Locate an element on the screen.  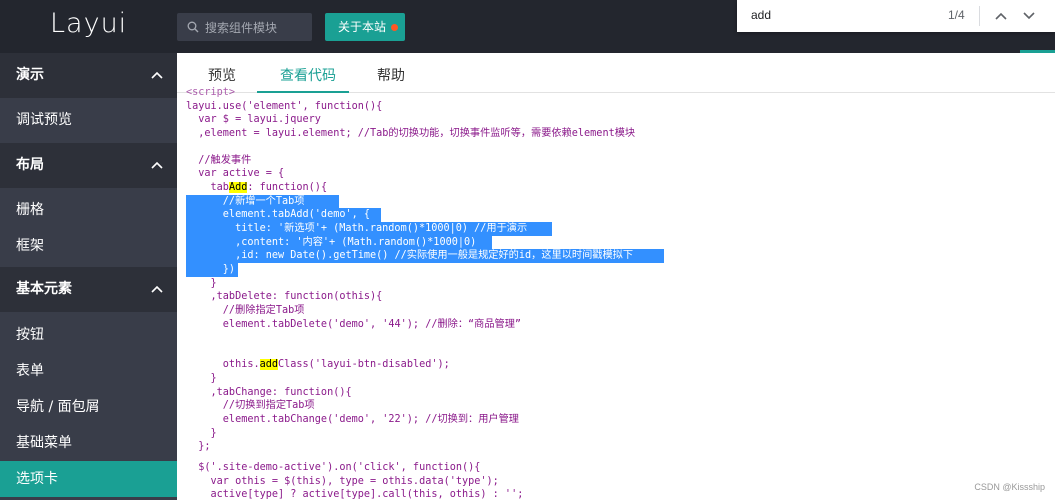
tab-active-indicator is located at coordinates (303, 92).